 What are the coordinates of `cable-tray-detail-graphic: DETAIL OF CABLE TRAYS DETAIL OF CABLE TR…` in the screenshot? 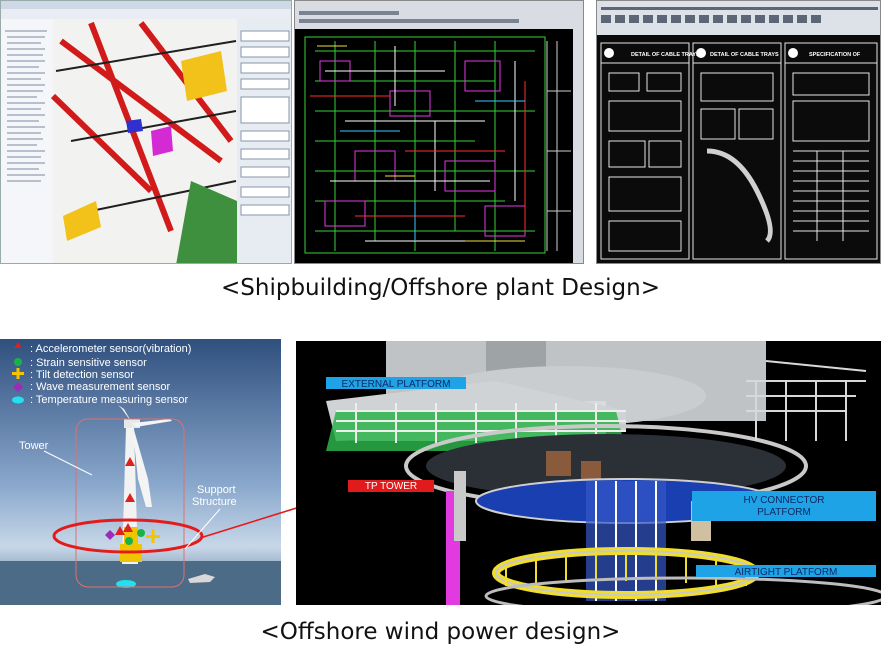 It's located at (738, 132).